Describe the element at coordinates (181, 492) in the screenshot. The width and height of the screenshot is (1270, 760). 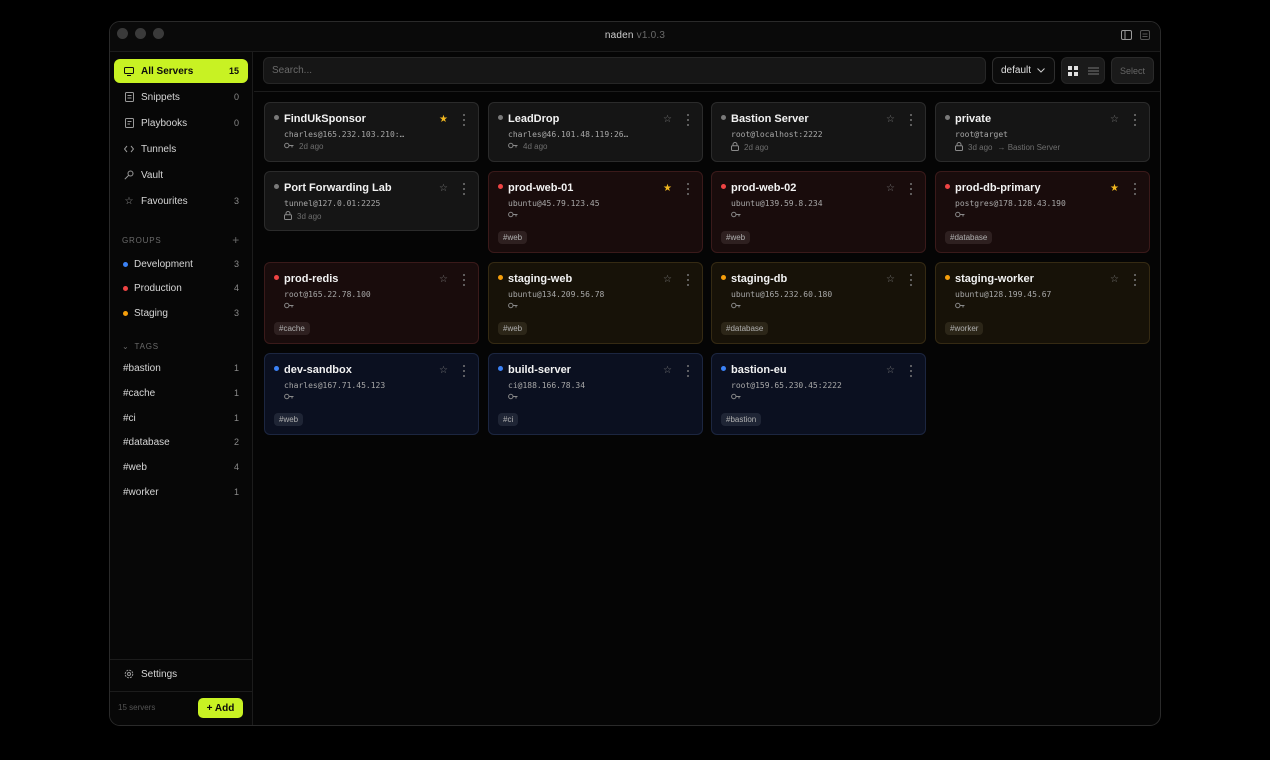
I see `sidebar-tag-worker: #worker 1` at that location.